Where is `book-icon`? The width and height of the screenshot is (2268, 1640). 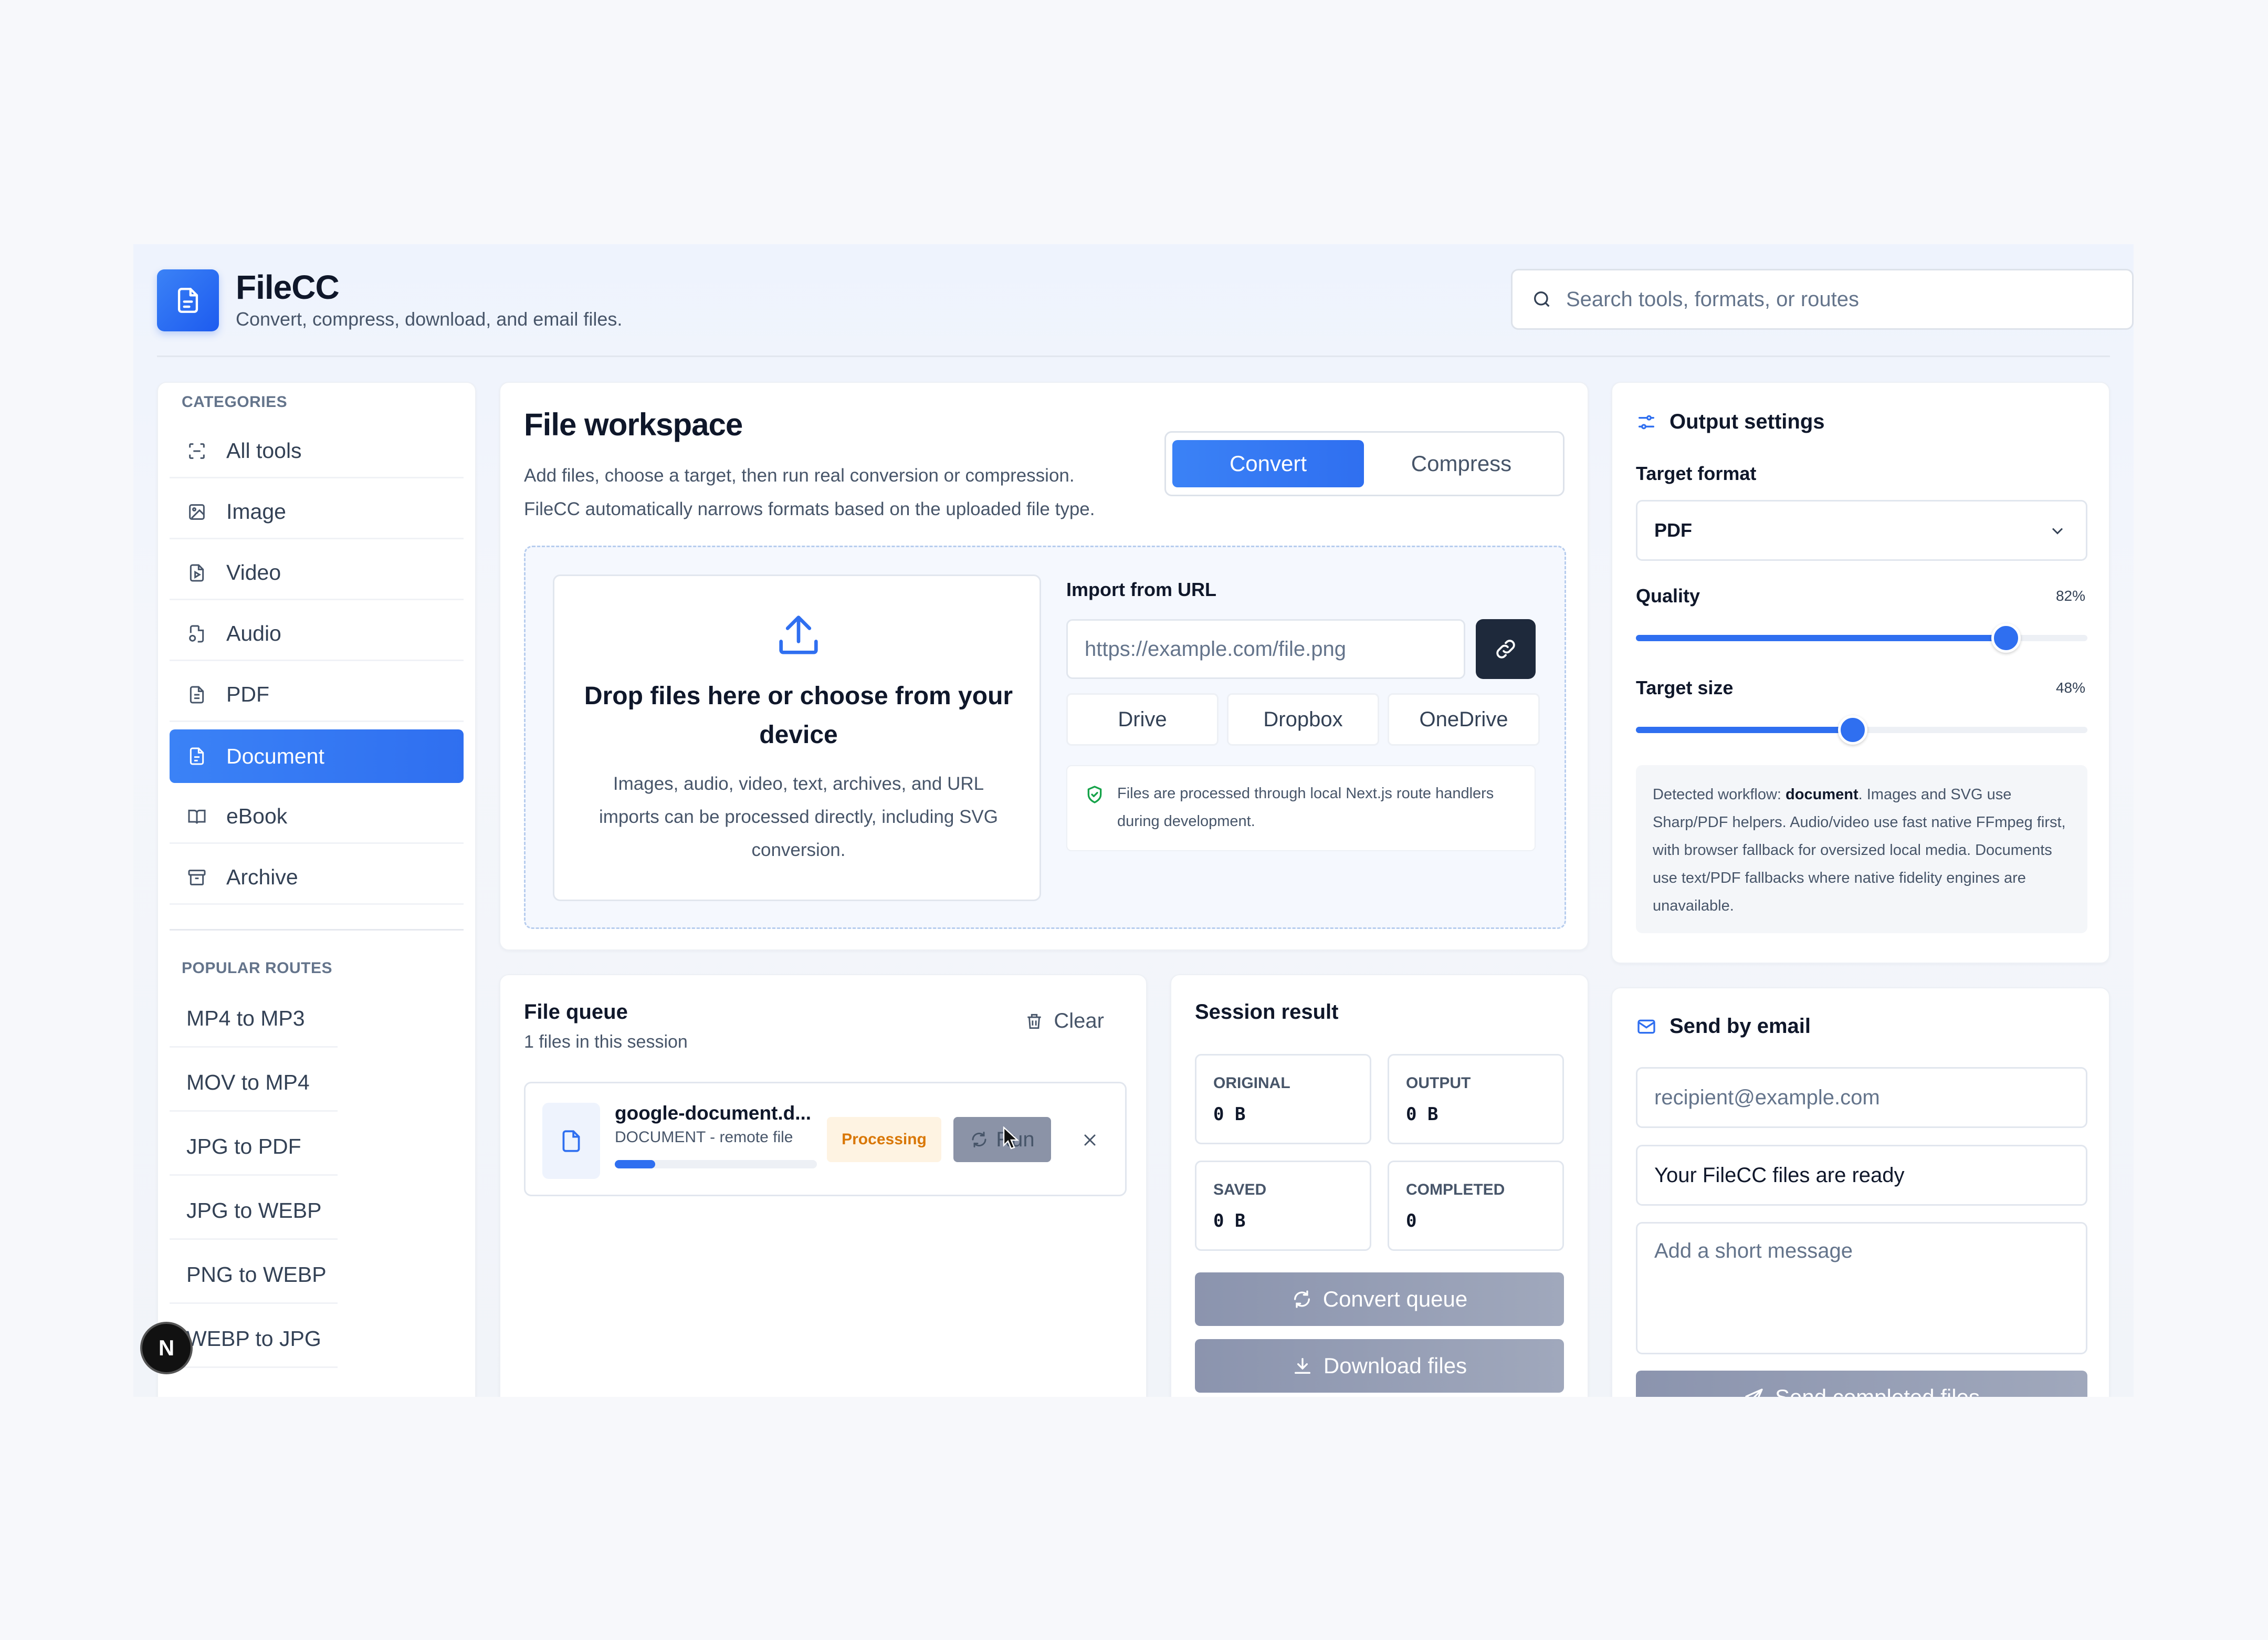 book-icon is located at coordinates (196, 816).